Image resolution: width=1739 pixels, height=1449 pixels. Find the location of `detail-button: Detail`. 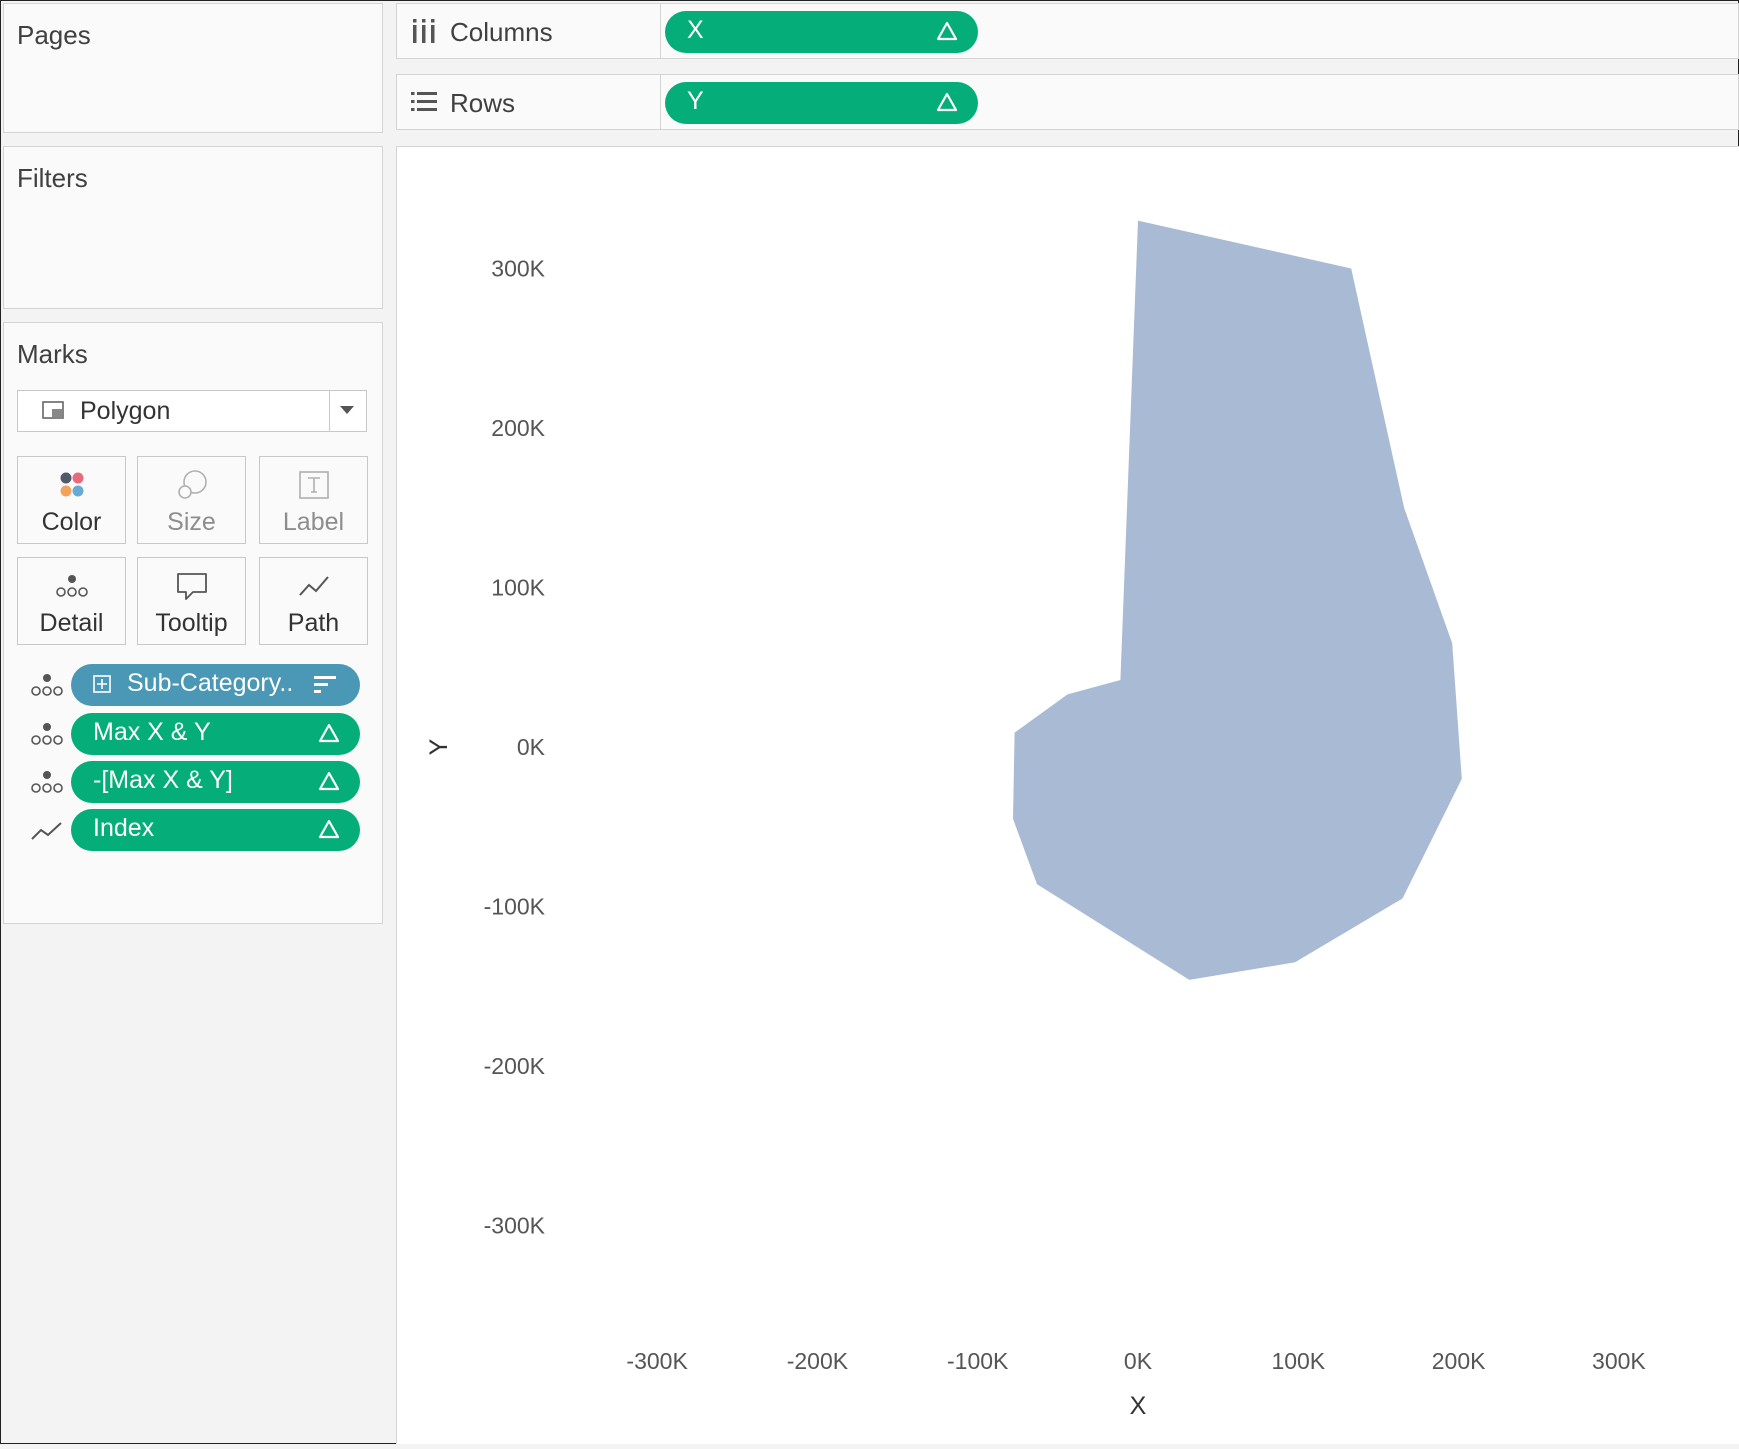

detail-button: Detail is located at coordinates (71, 601).